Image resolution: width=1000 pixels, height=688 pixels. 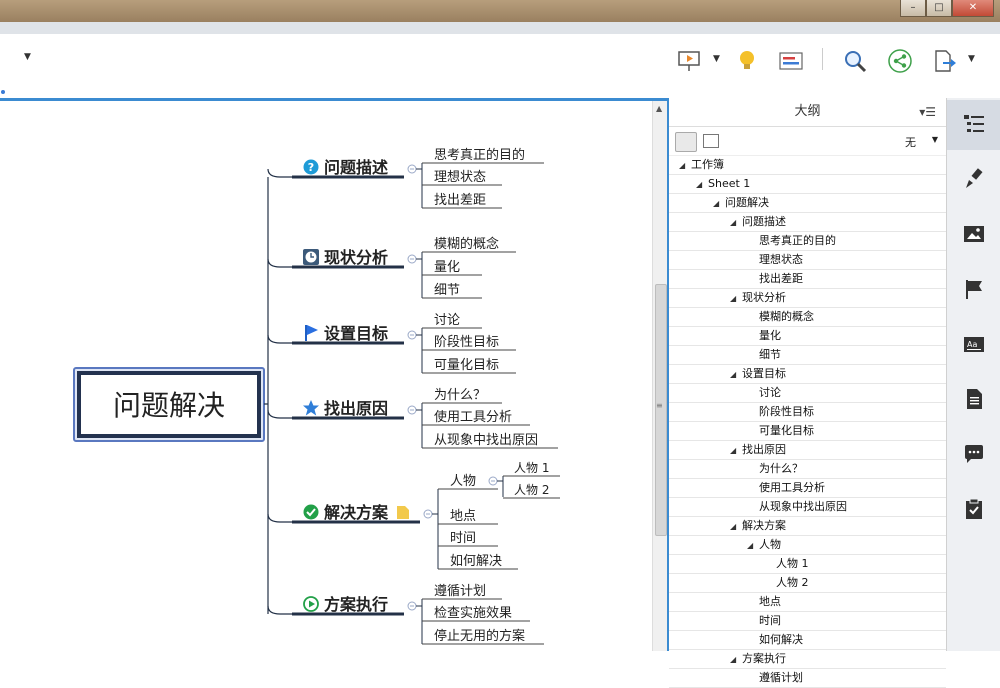 What do you see at coordinates (900, 61) in the screenshot?
I see `share-icon` at bounding box center [900, 61].